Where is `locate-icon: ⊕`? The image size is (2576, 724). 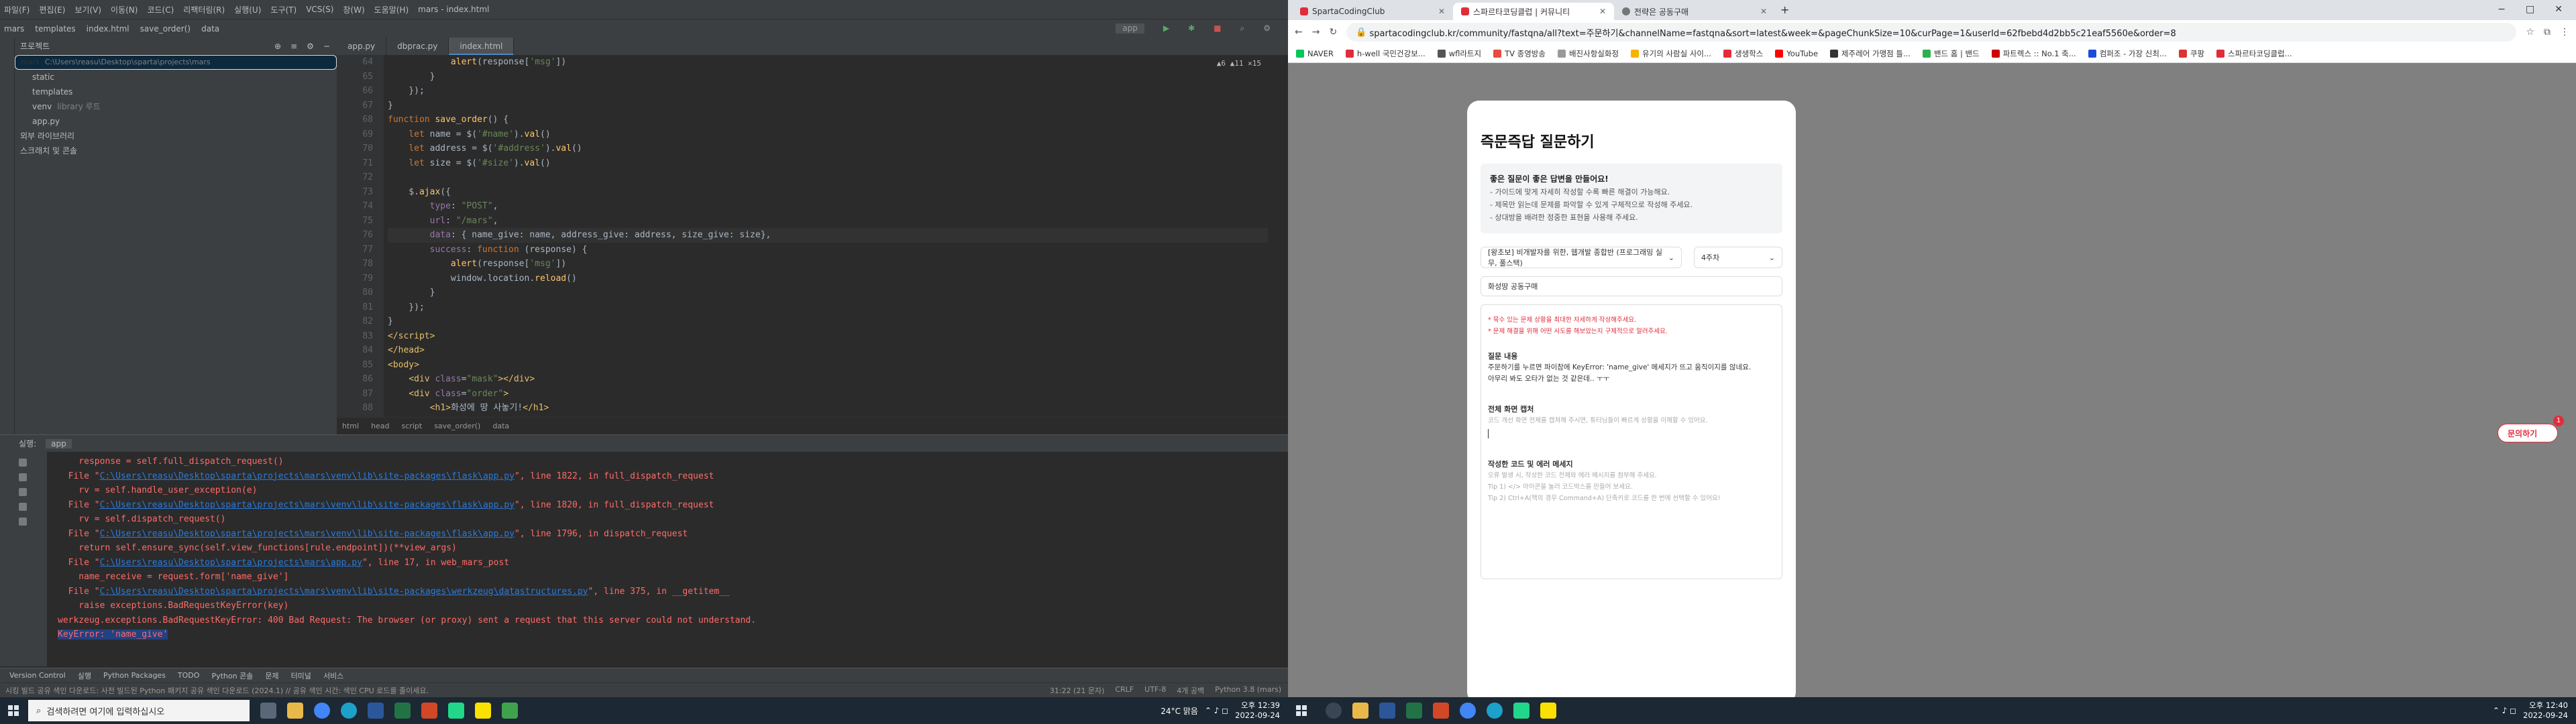 locate-icon: ⊕ is located at coordinates (277, 46).